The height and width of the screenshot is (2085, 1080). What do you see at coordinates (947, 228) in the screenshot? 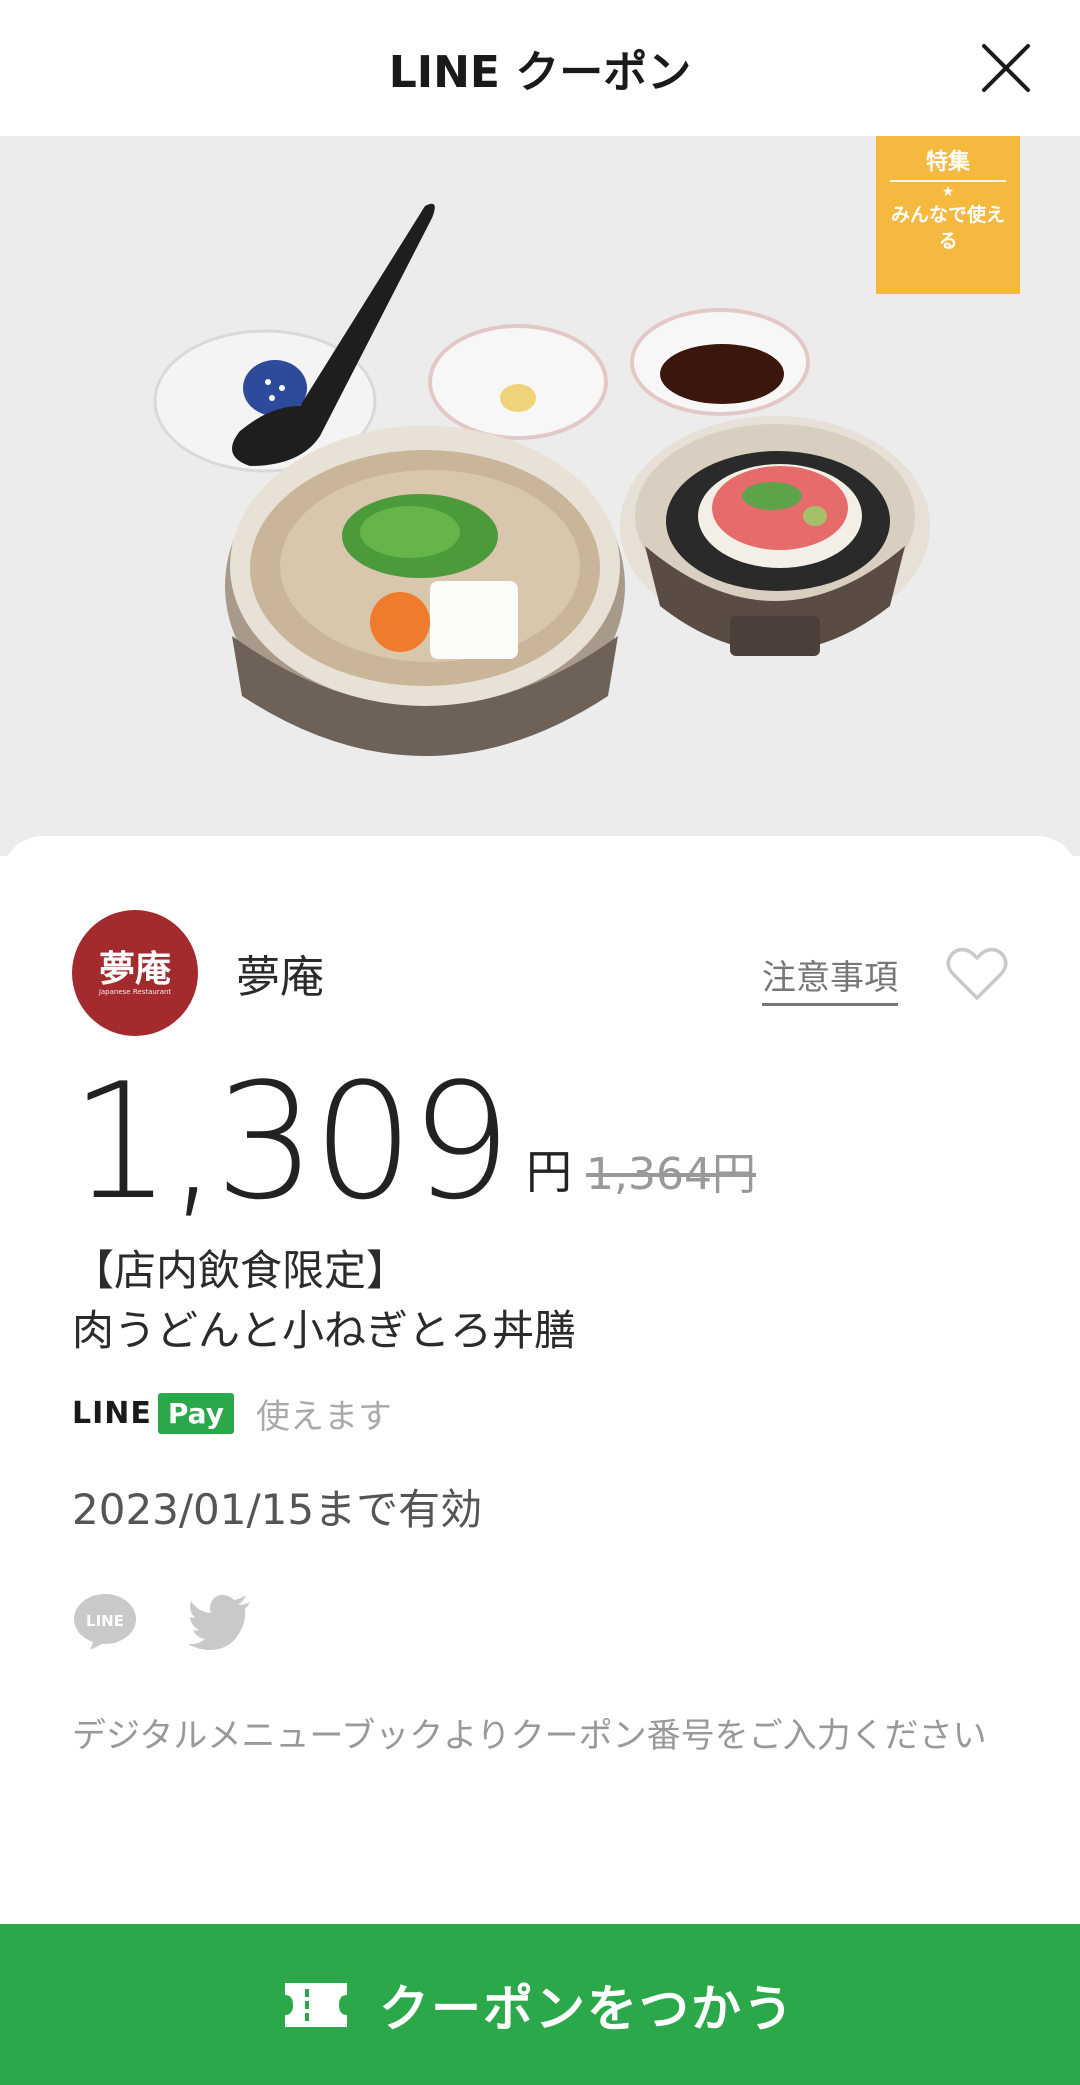
I see `badge-line2: みんなで使える` at bounding box center [947, 228].